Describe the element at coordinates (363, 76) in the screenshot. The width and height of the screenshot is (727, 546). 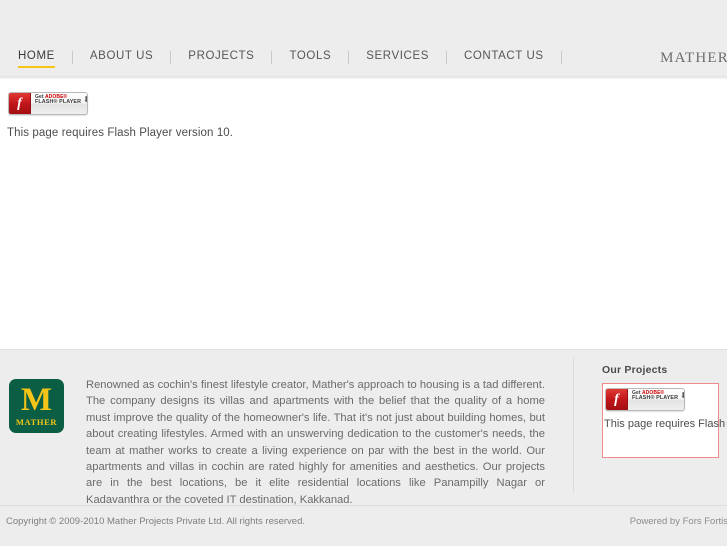
I see `header-divider` at that location.